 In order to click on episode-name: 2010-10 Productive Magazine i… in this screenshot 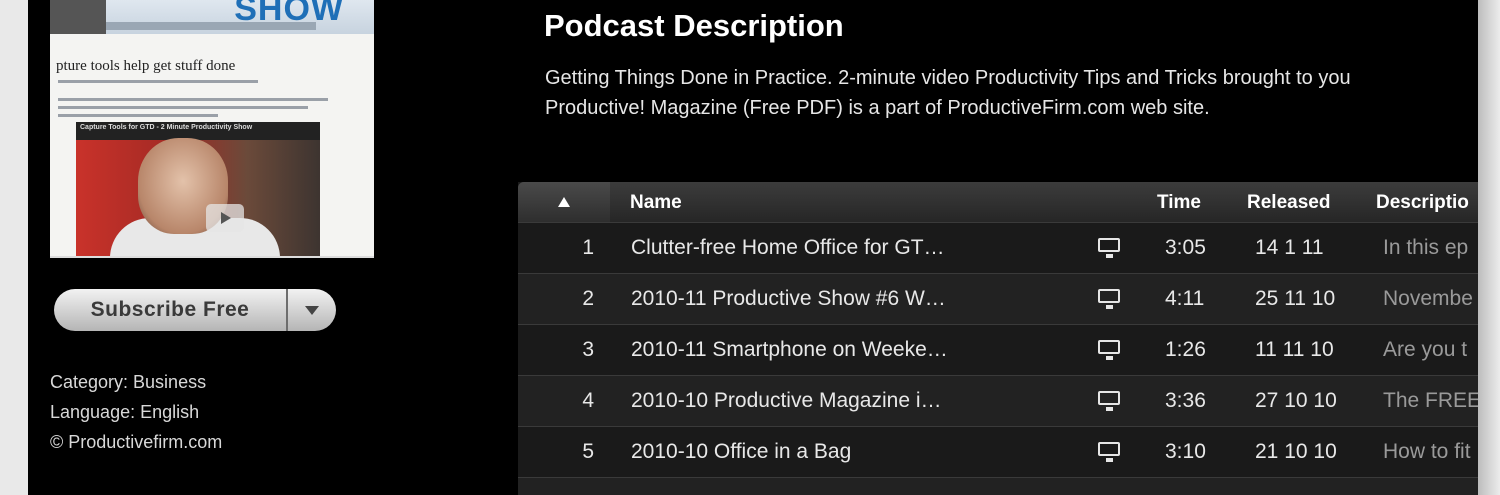, I will do `click(786, 400)`.